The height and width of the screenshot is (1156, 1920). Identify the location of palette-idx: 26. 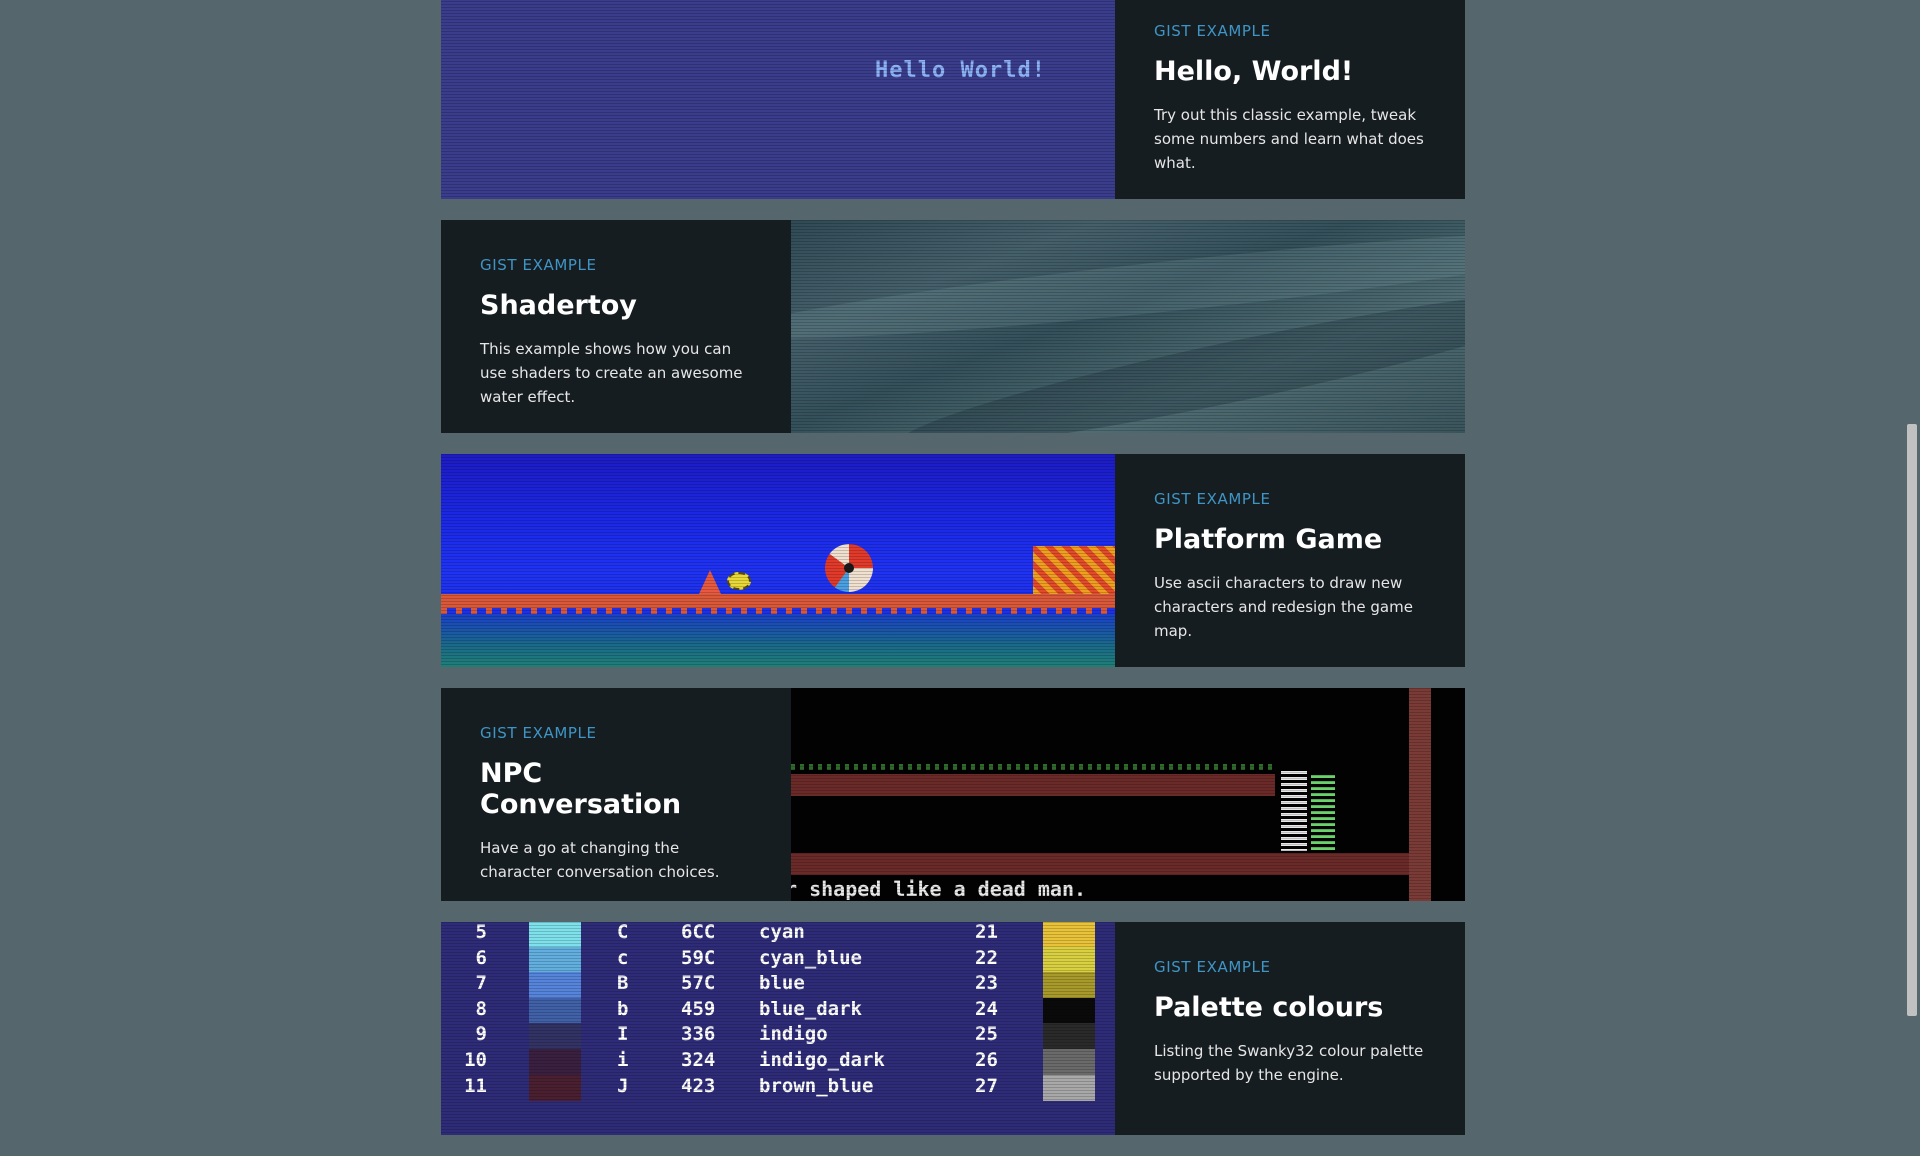
(986, 1060).